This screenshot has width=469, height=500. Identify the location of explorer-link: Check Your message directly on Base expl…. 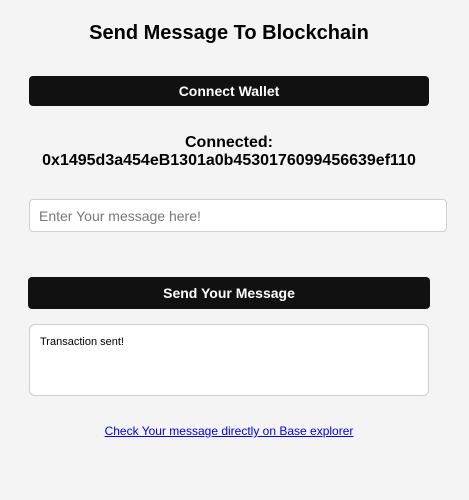
(229, 431).